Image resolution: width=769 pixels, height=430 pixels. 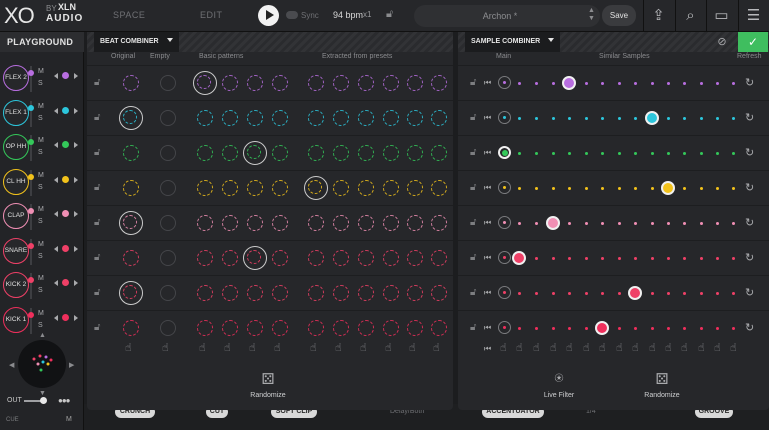 I want to click on track-color-dot, so click(x=65, y=75).